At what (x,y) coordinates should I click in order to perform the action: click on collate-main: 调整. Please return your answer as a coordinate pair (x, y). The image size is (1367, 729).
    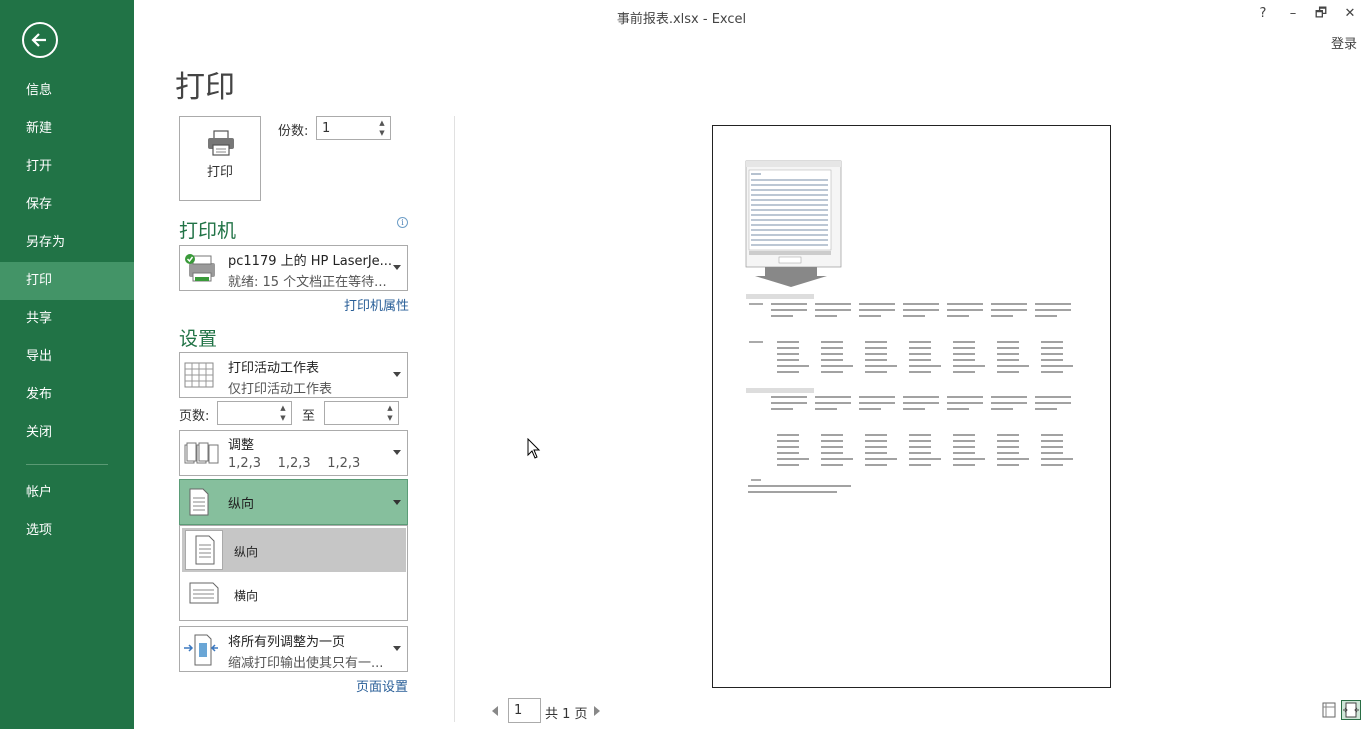
    Looking at the image, I should click on (241, 445).